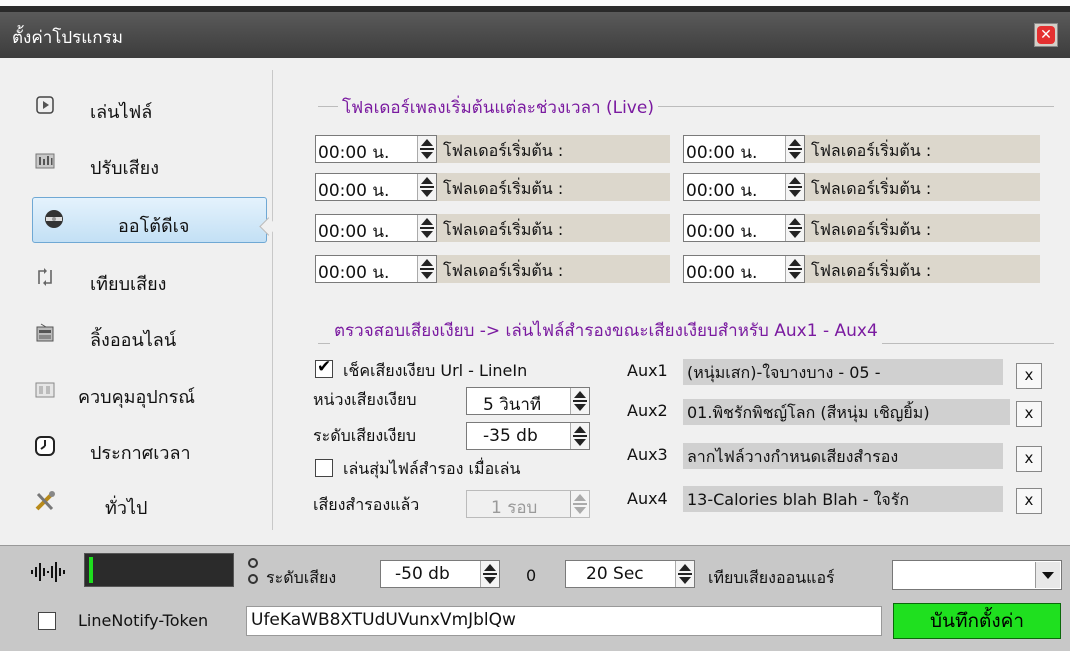 This screenshot has width=1070, height=651. What do you see at coordinates (301, 577) in the screenshot?
I see `level-label: ระดับเสียง` at bounding box center [301, 577].